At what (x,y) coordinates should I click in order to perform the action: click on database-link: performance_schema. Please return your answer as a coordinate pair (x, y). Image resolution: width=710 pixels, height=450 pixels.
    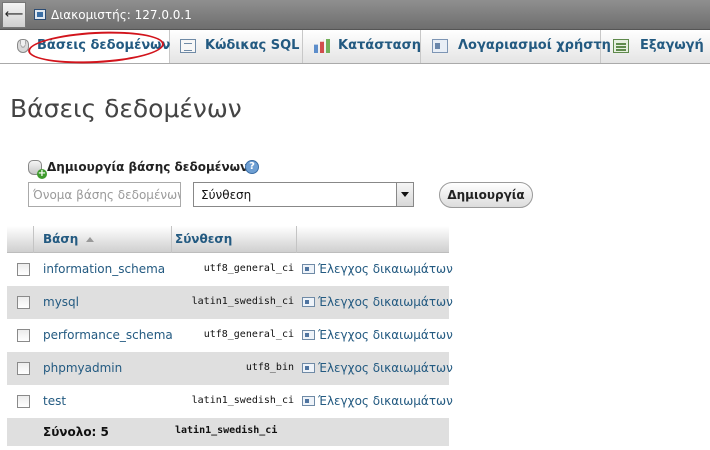
    Looking at the image, I should click on (108, 335).